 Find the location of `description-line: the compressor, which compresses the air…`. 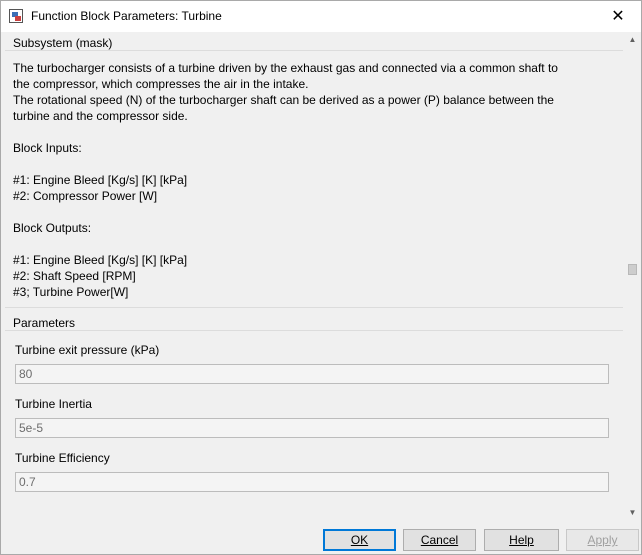

description-line: the compressor, which compresses the air… is located at coordinates (161, 84).